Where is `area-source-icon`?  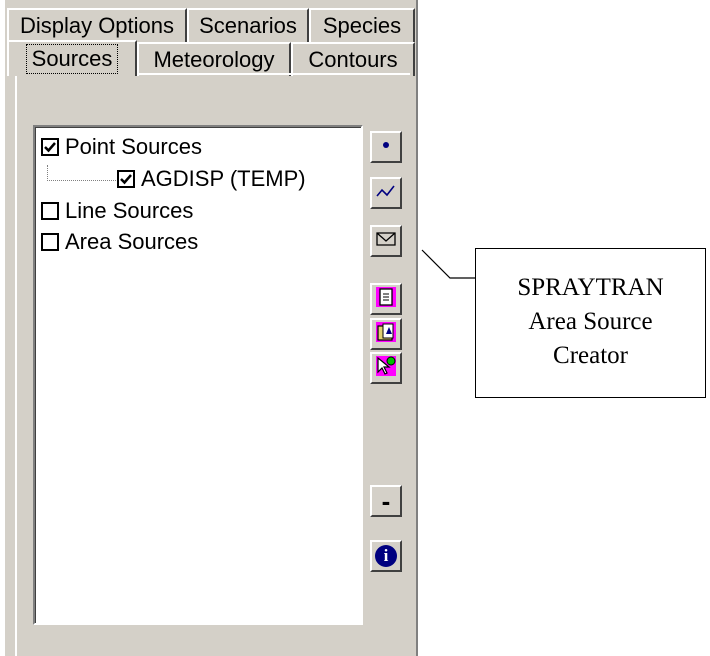 area-source-icon is located at coordinates (386, 241).